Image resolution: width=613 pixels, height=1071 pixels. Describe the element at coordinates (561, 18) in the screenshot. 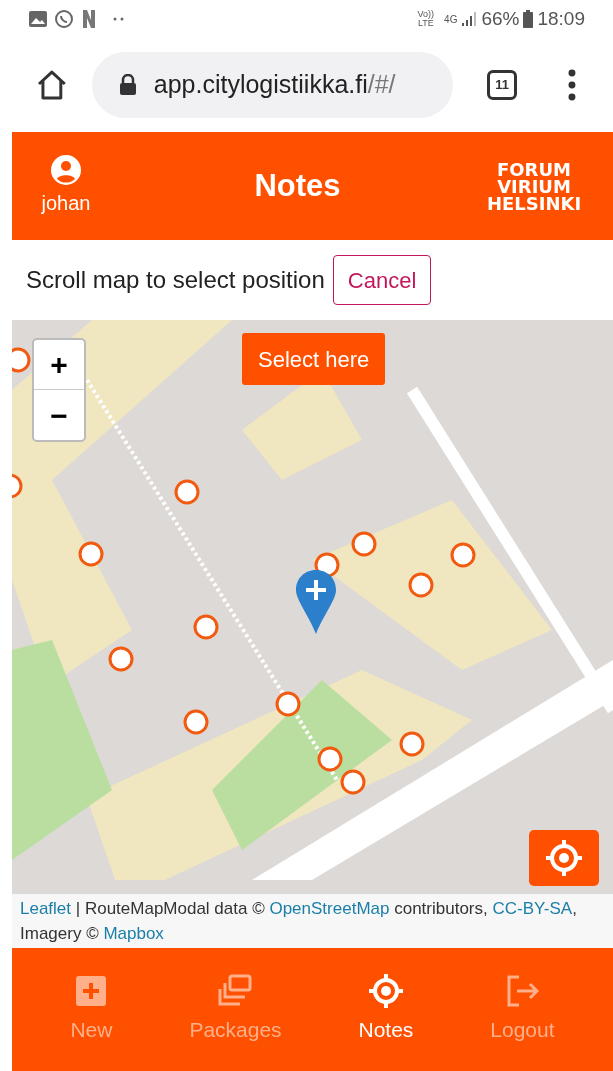

I see `clock: 18:09` at that location.